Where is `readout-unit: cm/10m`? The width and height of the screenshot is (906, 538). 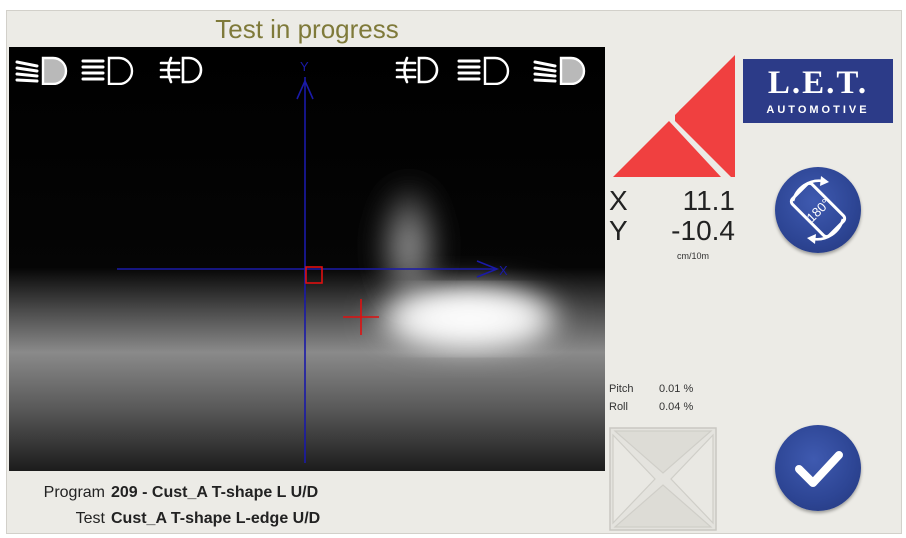
readout-unit: cm/10m is located at coordinates (693, 256).